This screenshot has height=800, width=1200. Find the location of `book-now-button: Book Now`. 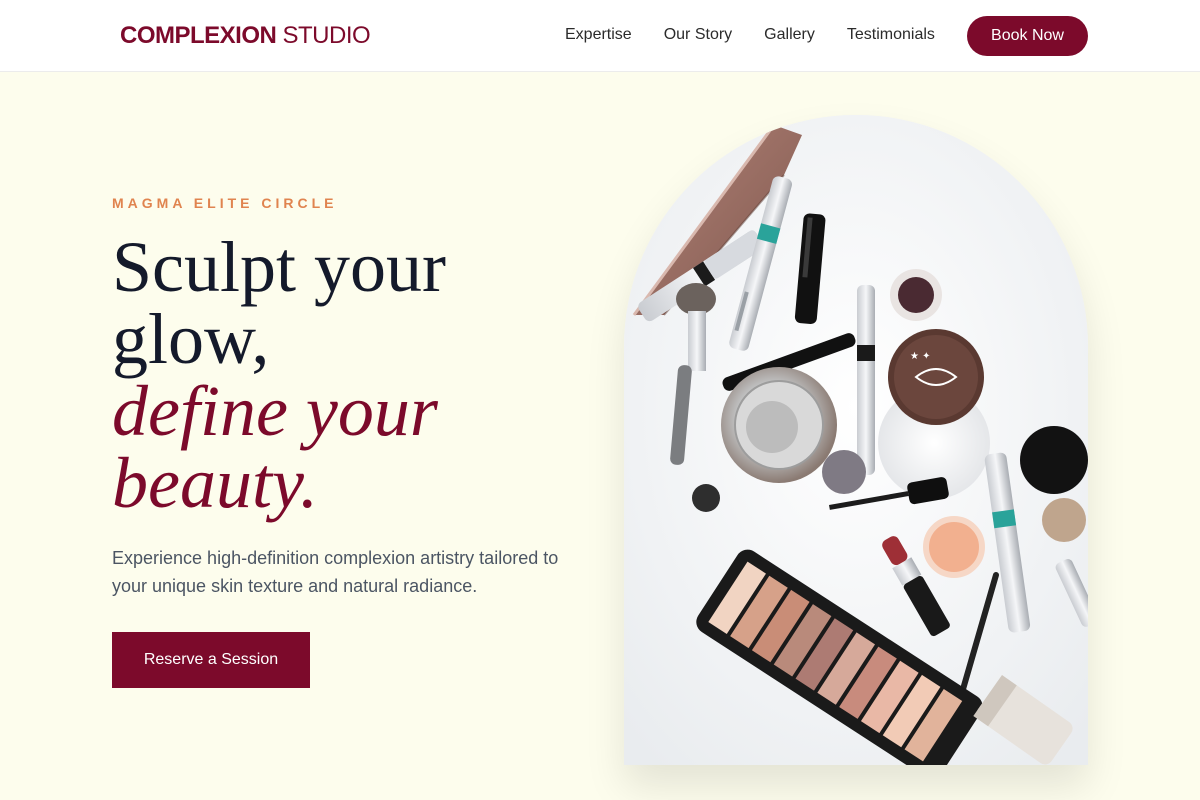

book-now-button: Book Now is located at coordinates (1027, 36).